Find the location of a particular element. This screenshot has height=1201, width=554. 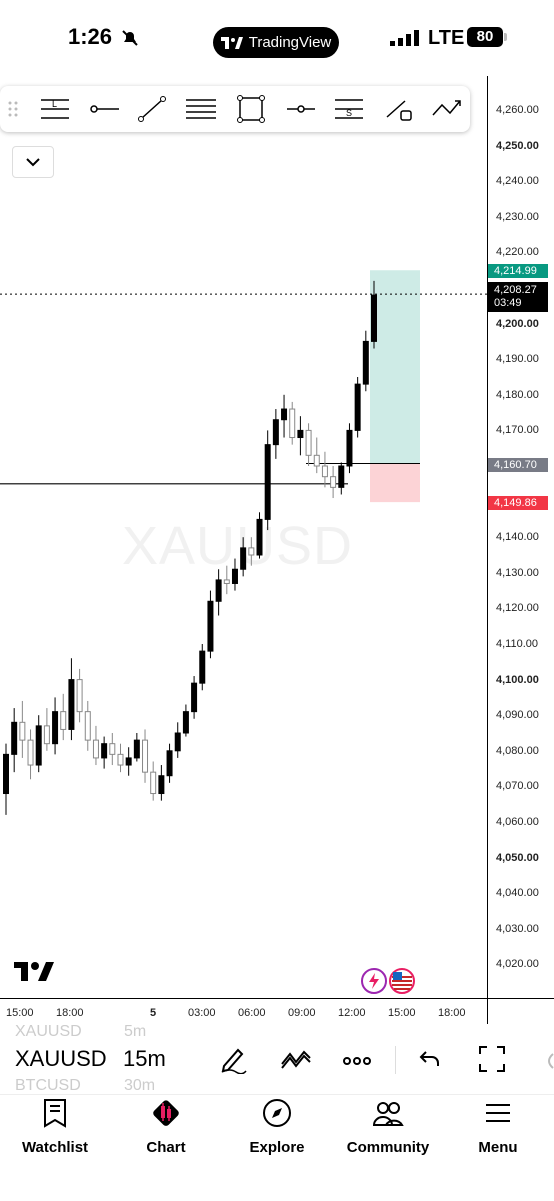

us-flag-icon is located at coordinates (402, 983).